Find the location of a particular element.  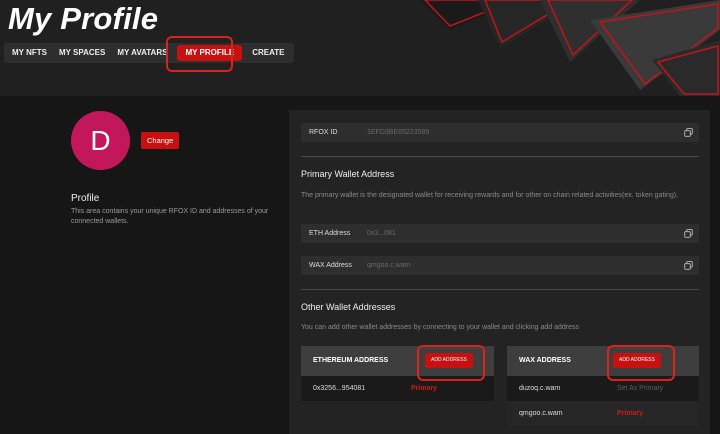

wallet-address: 0x3256...954081 is located at coordinates (339, 388).